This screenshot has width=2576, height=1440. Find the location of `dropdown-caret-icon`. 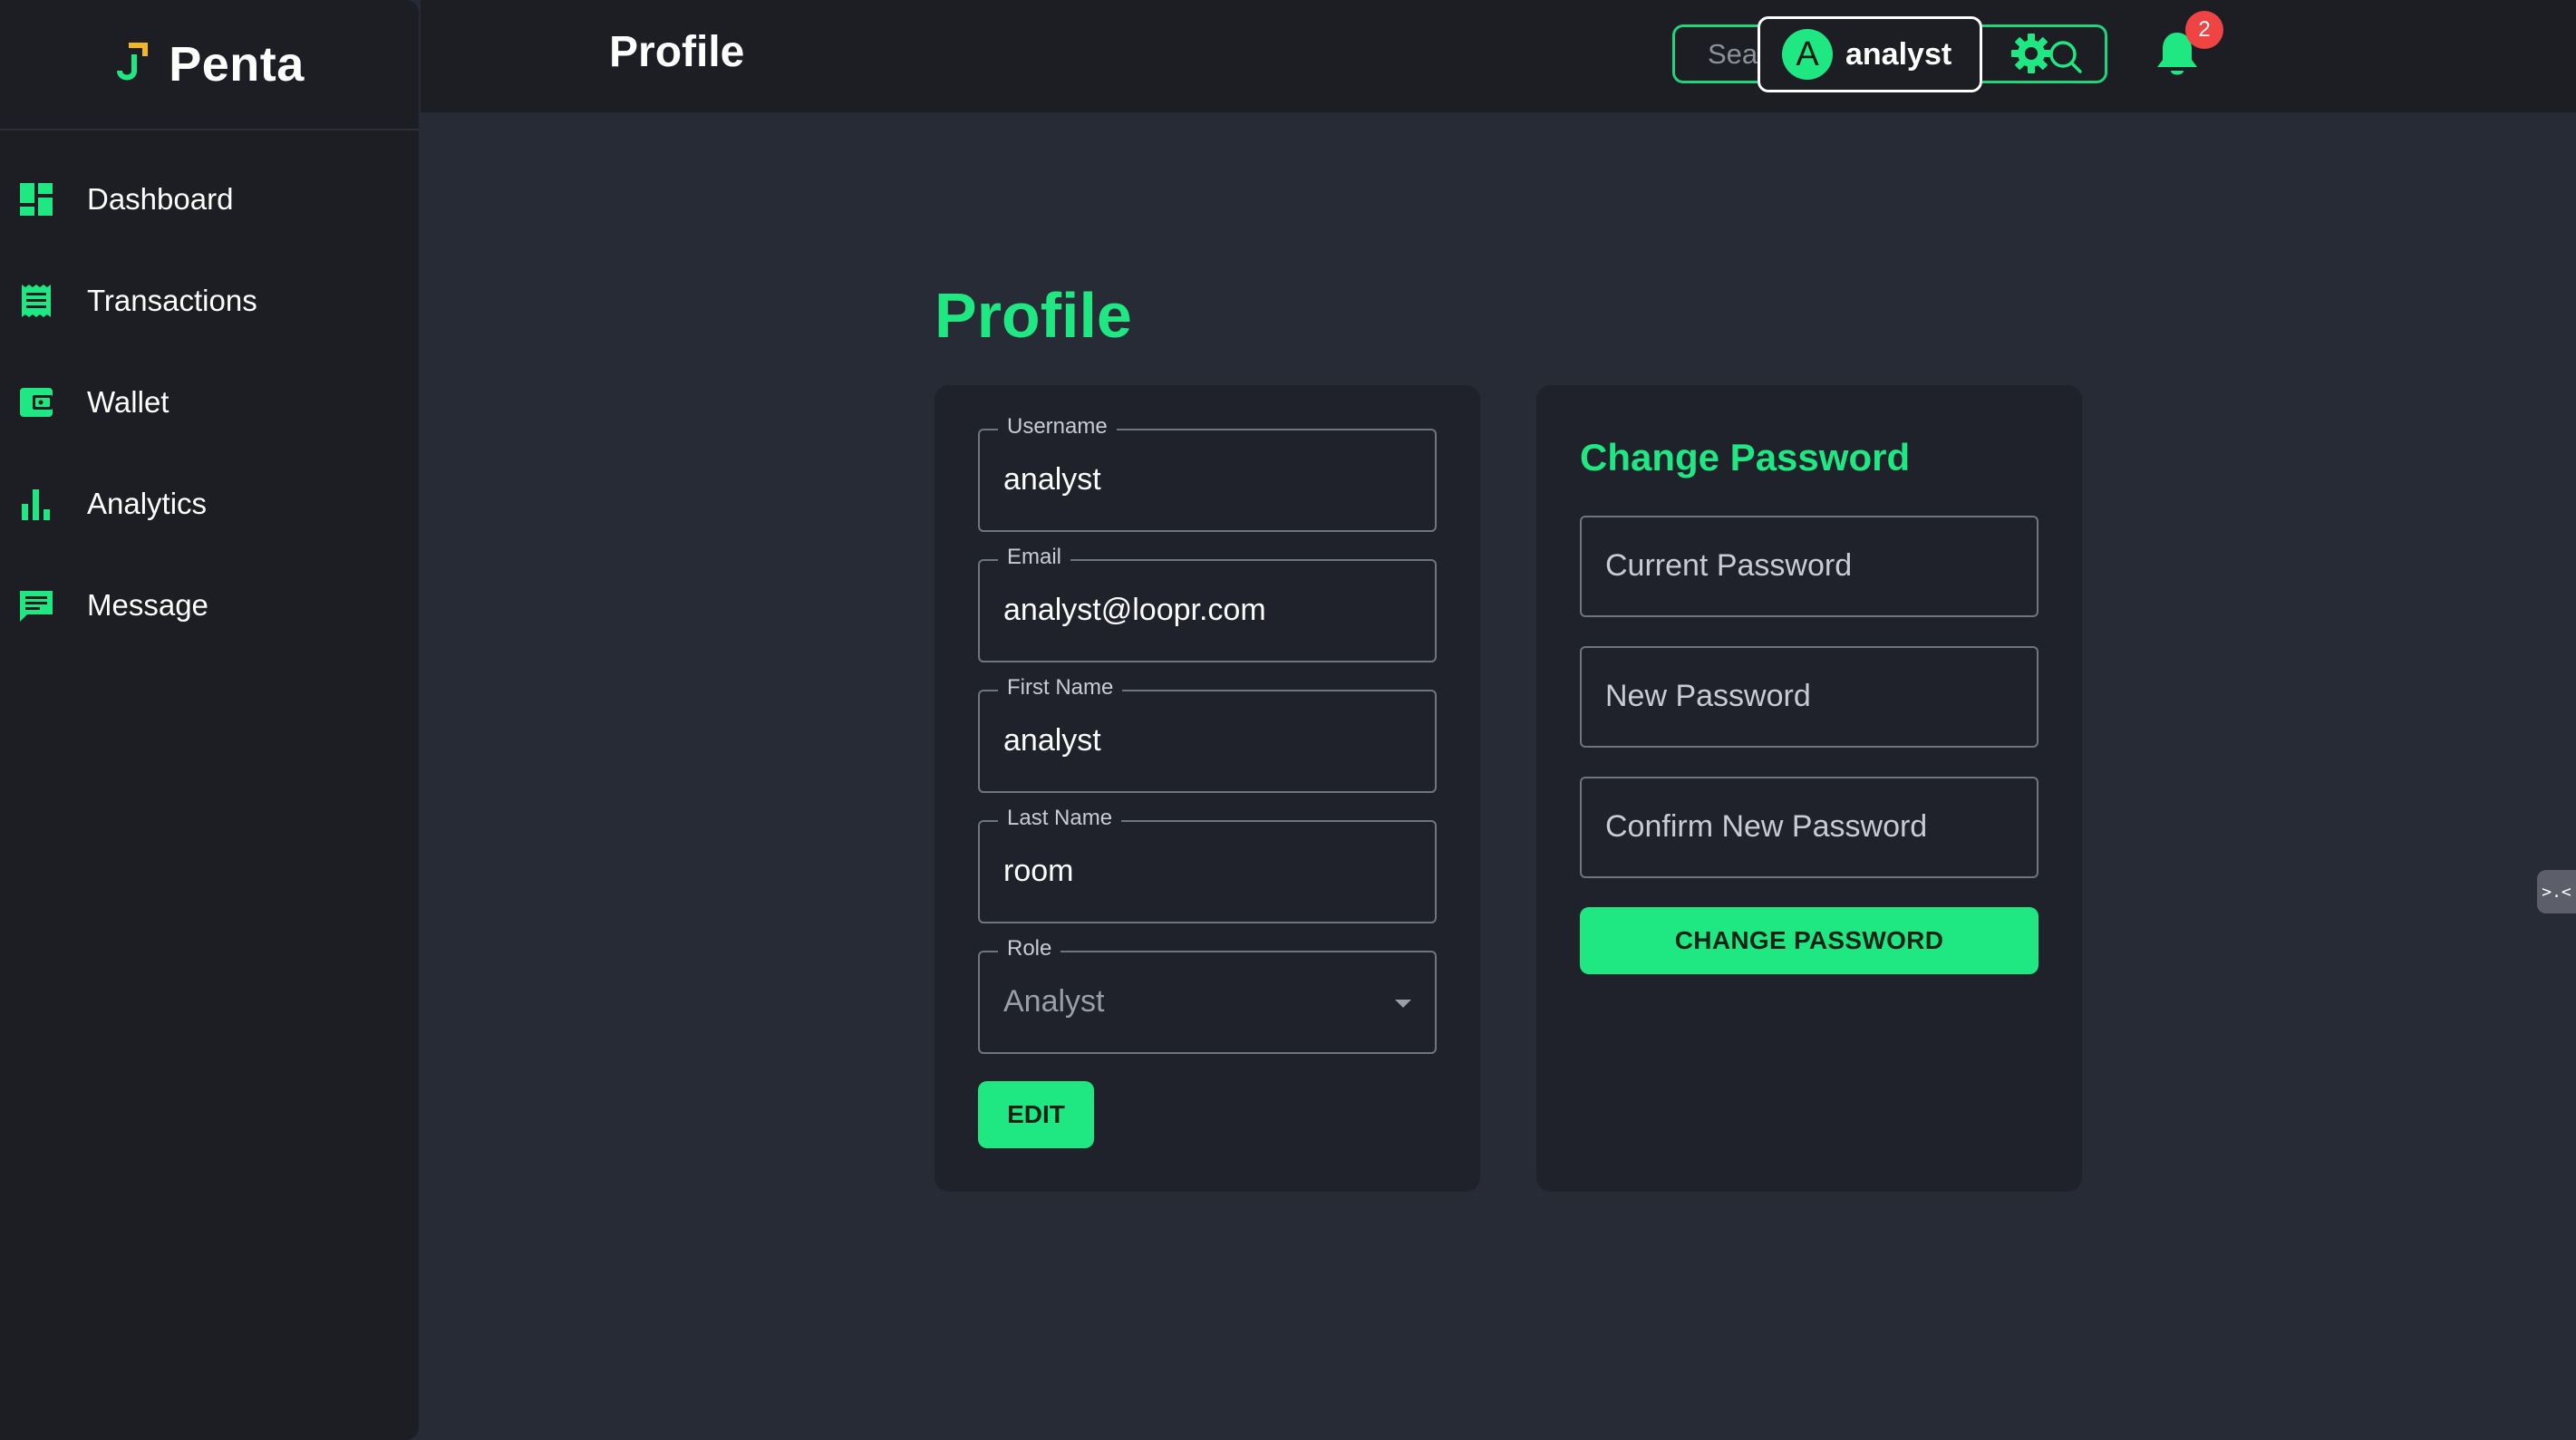

dropdown-caret-icon is located at coordinates (1403, 1004).